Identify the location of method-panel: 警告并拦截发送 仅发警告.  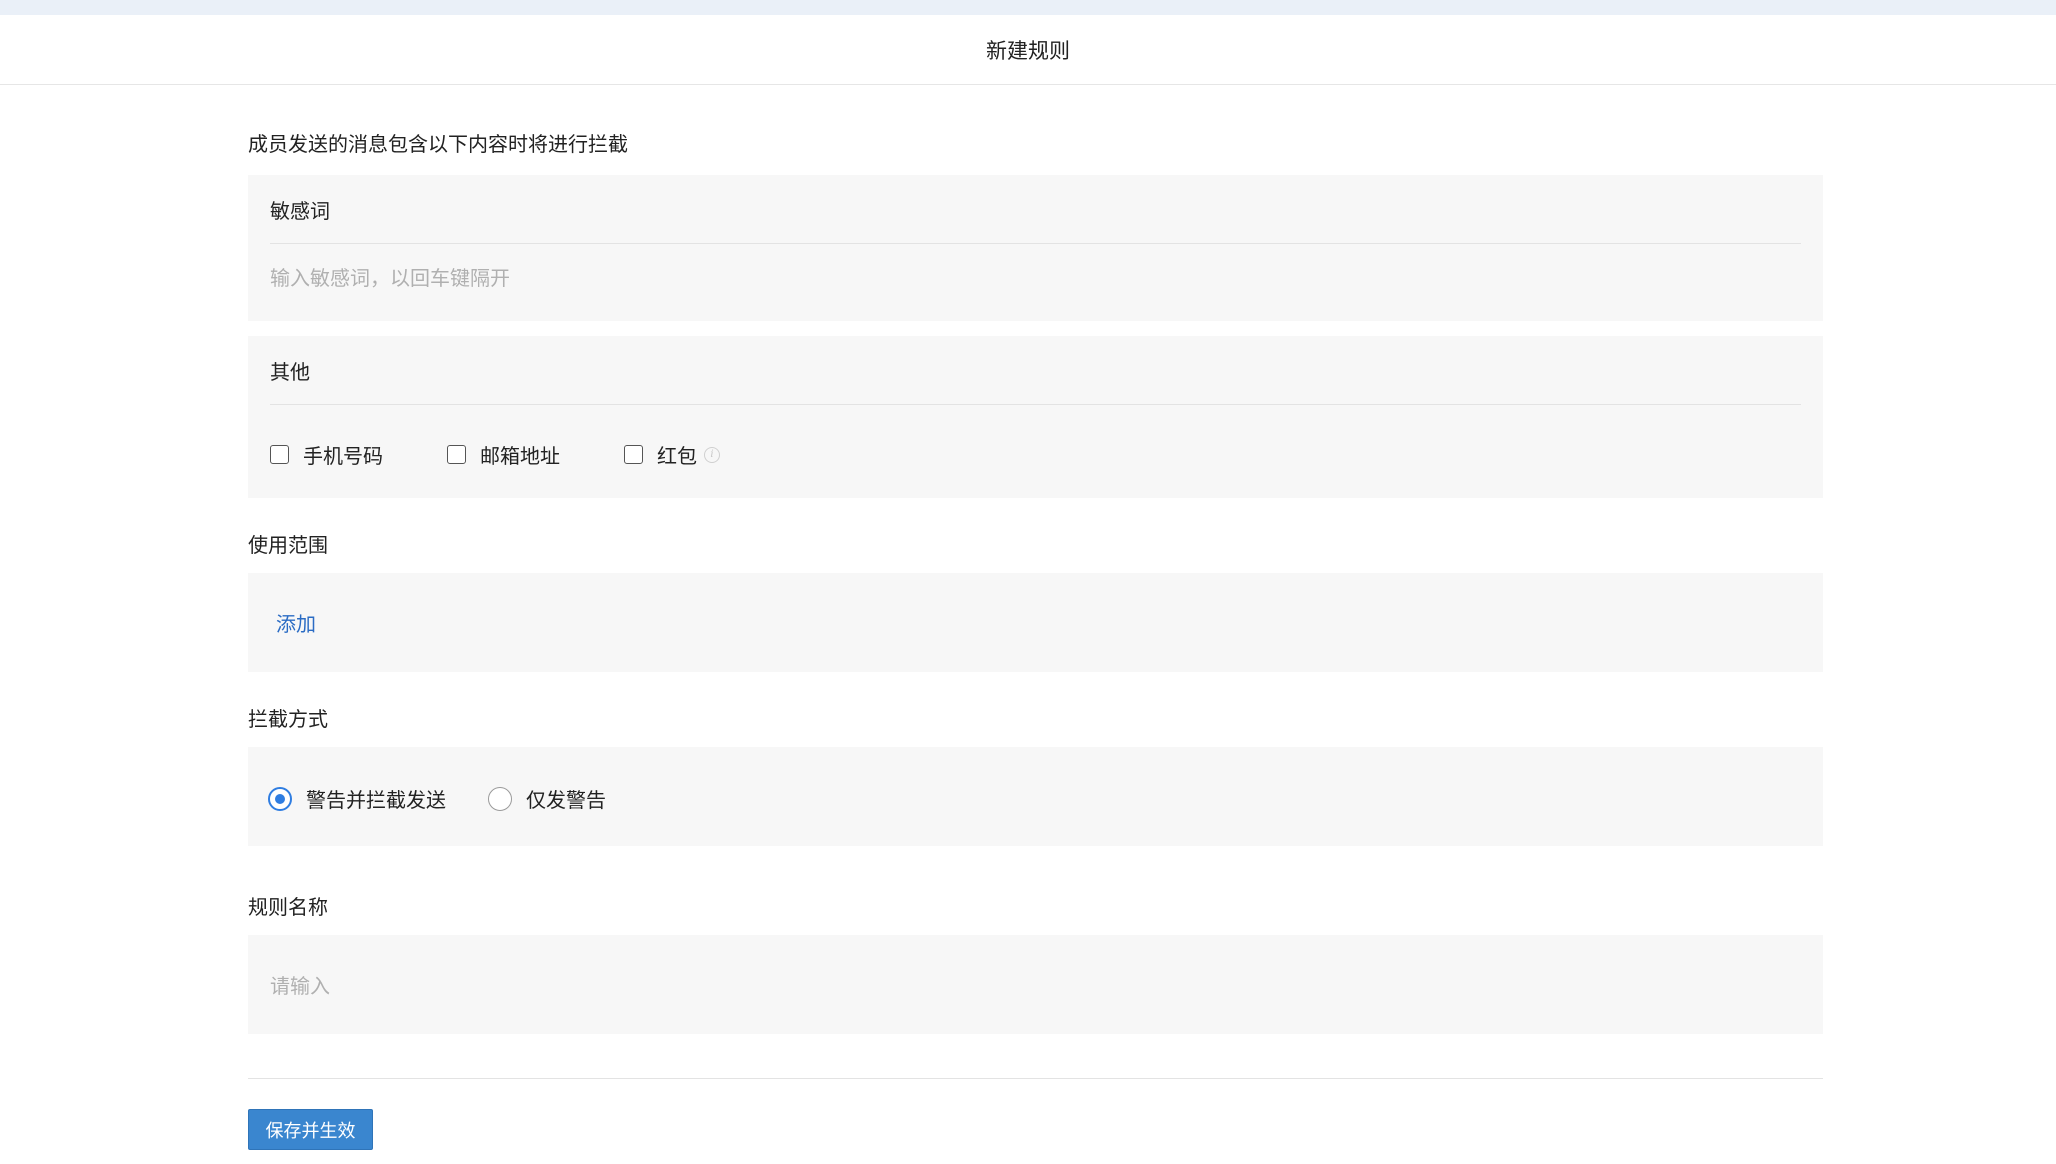
(1035, 796).